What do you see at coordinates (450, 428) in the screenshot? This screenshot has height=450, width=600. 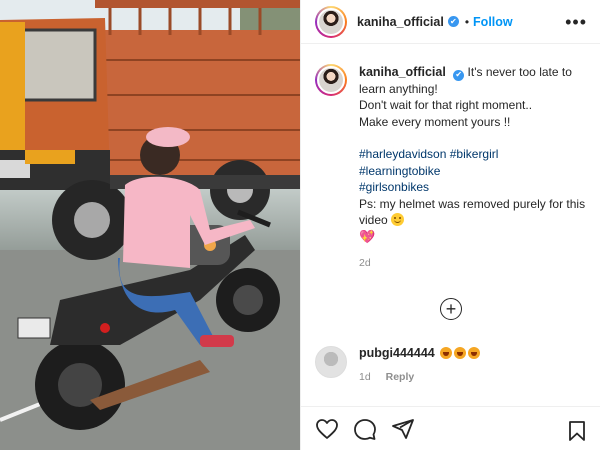 I see `action-bar` at bounding box center [450, 428].